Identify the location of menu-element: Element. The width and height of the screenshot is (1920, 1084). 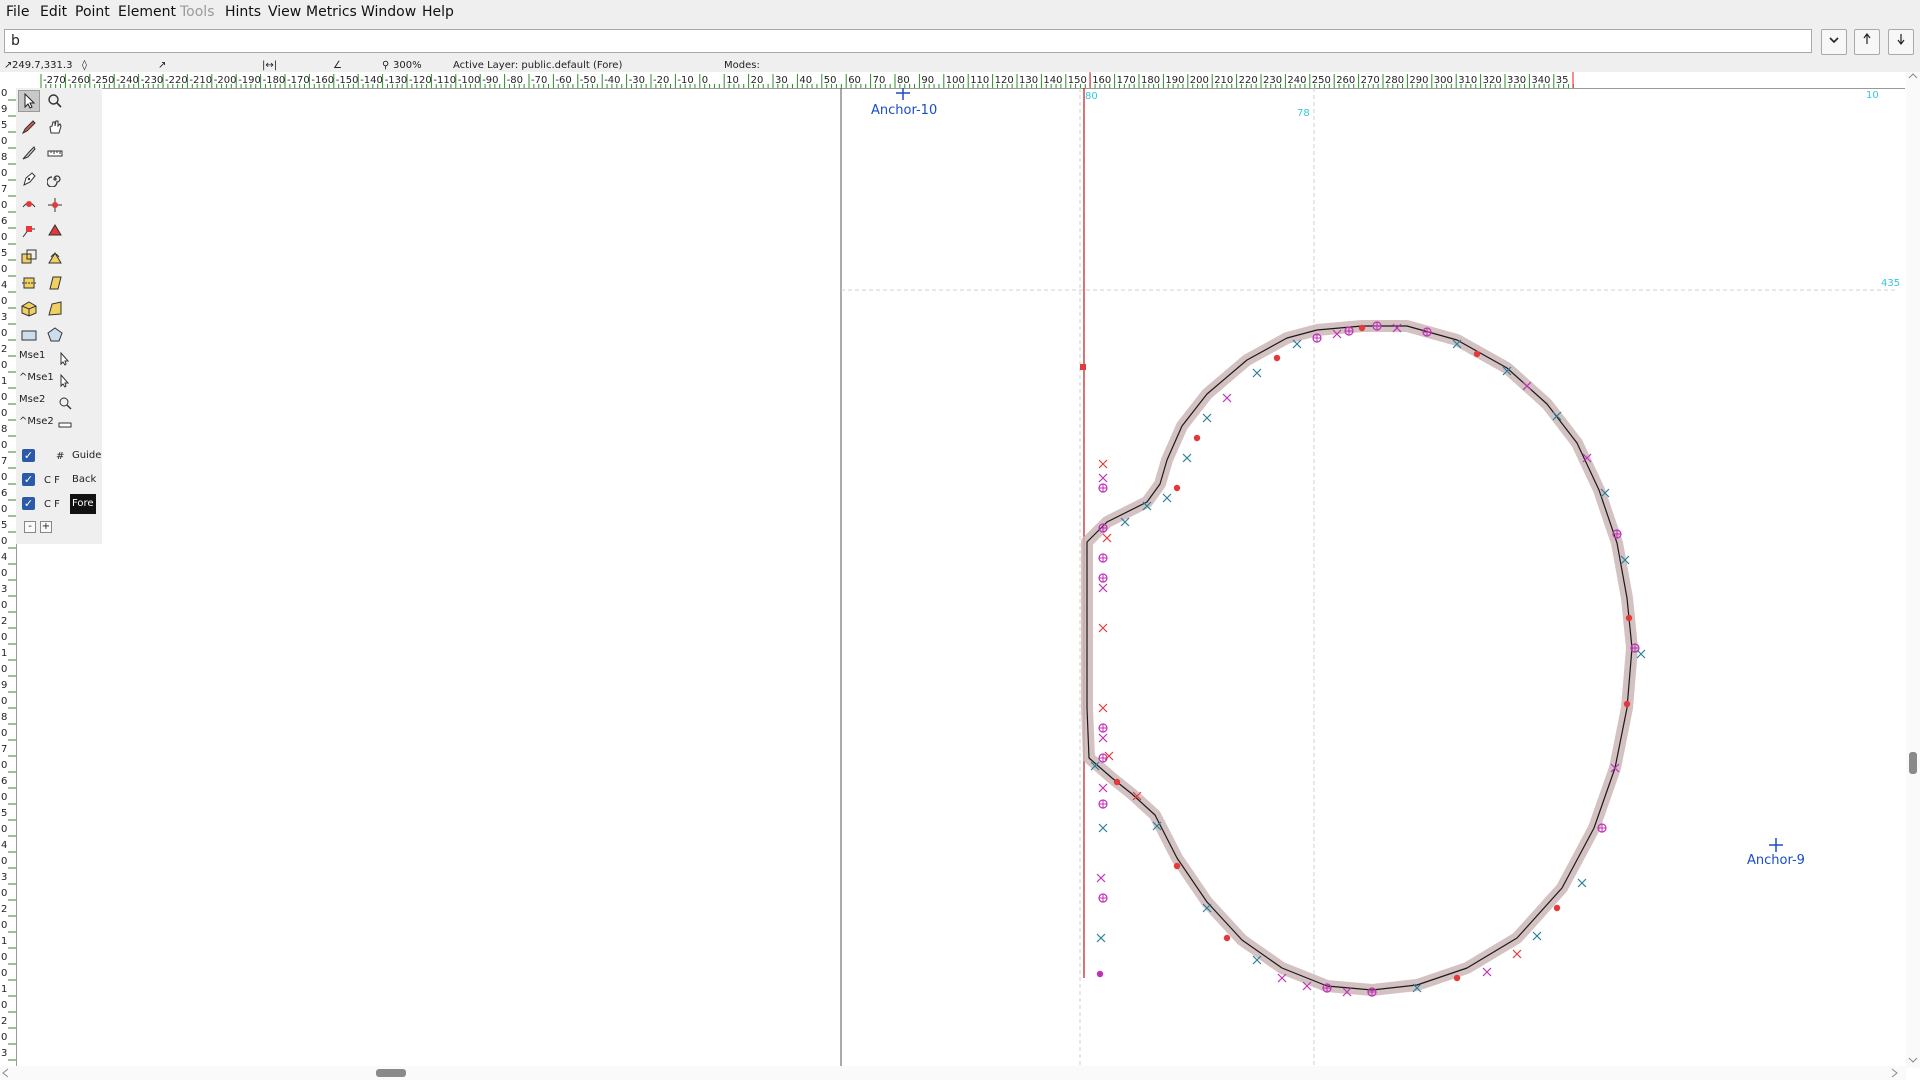
(147, 12).